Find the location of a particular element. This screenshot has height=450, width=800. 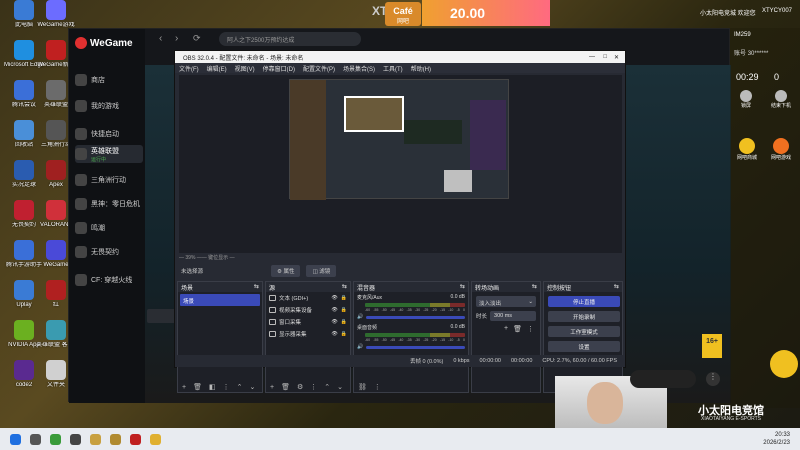

search-icon is located at coordinates (35, 439).